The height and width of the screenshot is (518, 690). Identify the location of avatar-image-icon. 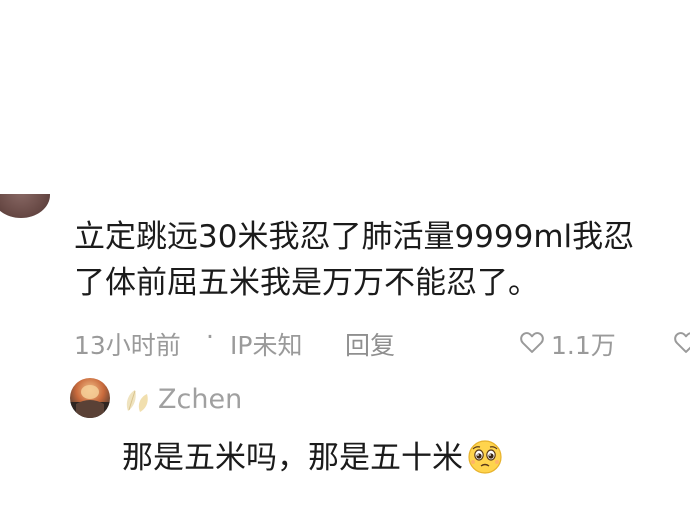
(90, 401).